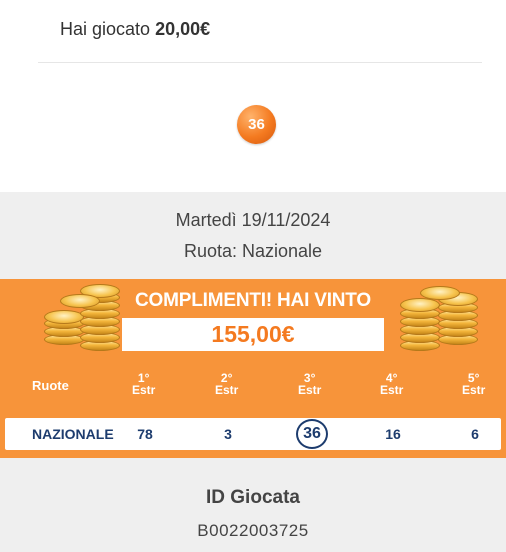  What do you see at coordinates (260, 62) in the screenshot?
I see `divider` at bounding box center [260, 62].